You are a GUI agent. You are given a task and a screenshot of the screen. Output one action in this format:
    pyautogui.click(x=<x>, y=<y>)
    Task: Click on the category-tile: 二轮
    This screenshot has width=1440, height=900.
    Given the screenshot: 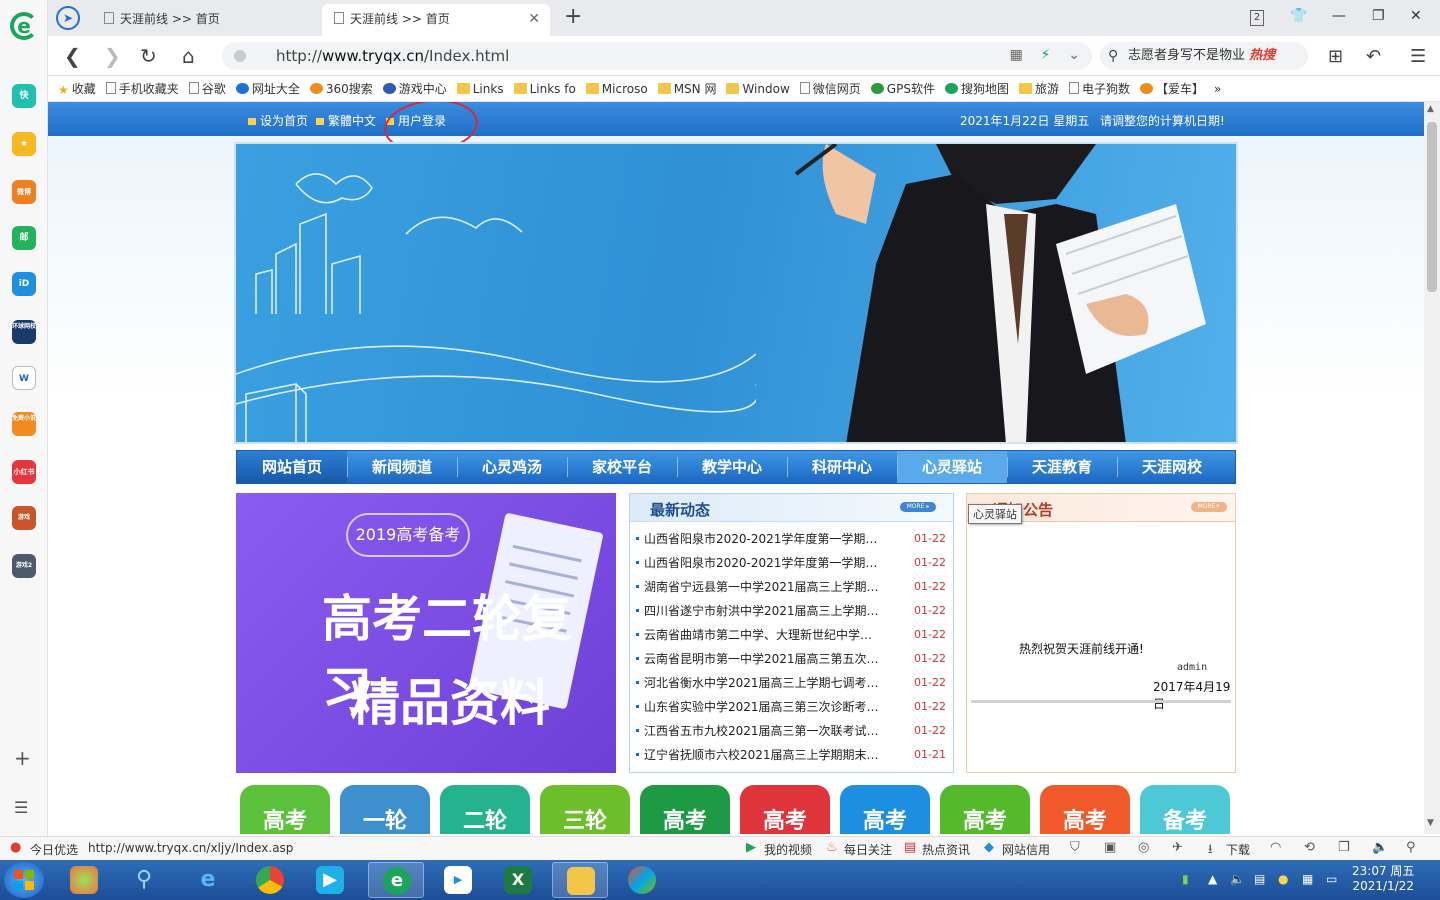 What is the action you would take?
    pyautogui.click(x=485, y=809)
    